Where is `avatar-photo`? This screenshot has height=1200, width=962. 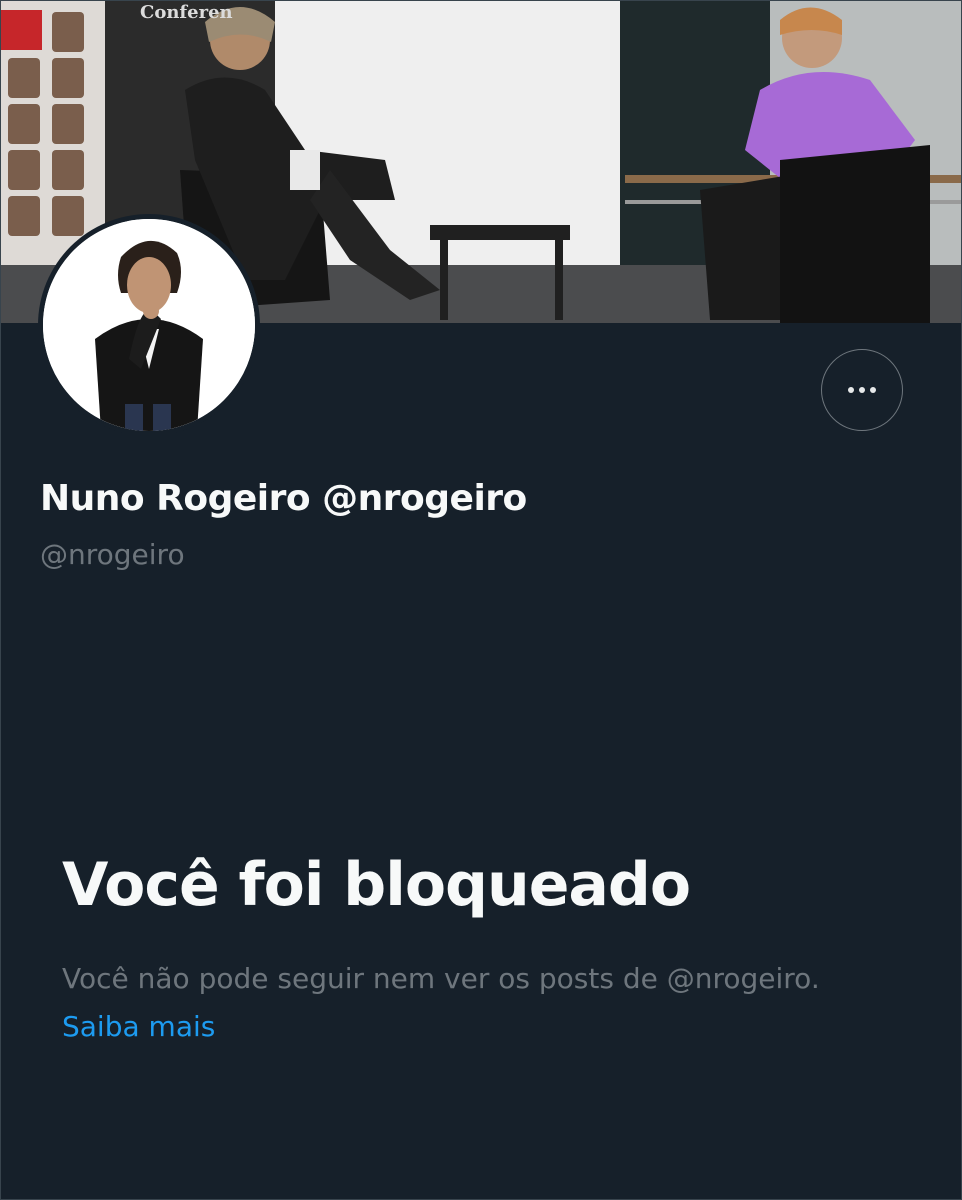 avatar-photo is located at coordinates (149, 325).